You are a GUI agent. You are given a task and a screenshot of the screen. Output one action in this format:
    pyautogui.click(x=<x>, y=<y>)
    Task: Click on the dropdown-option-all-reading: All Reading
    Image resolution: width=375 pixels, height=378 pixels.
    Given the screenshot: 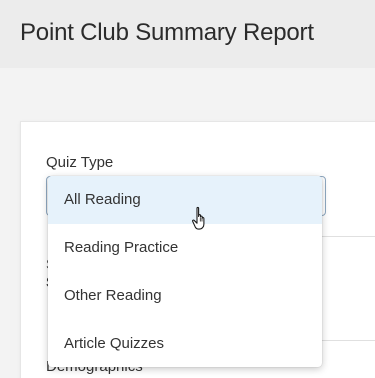 What is the action you would take?
    pyautogui.click(x=185, y=200)
    